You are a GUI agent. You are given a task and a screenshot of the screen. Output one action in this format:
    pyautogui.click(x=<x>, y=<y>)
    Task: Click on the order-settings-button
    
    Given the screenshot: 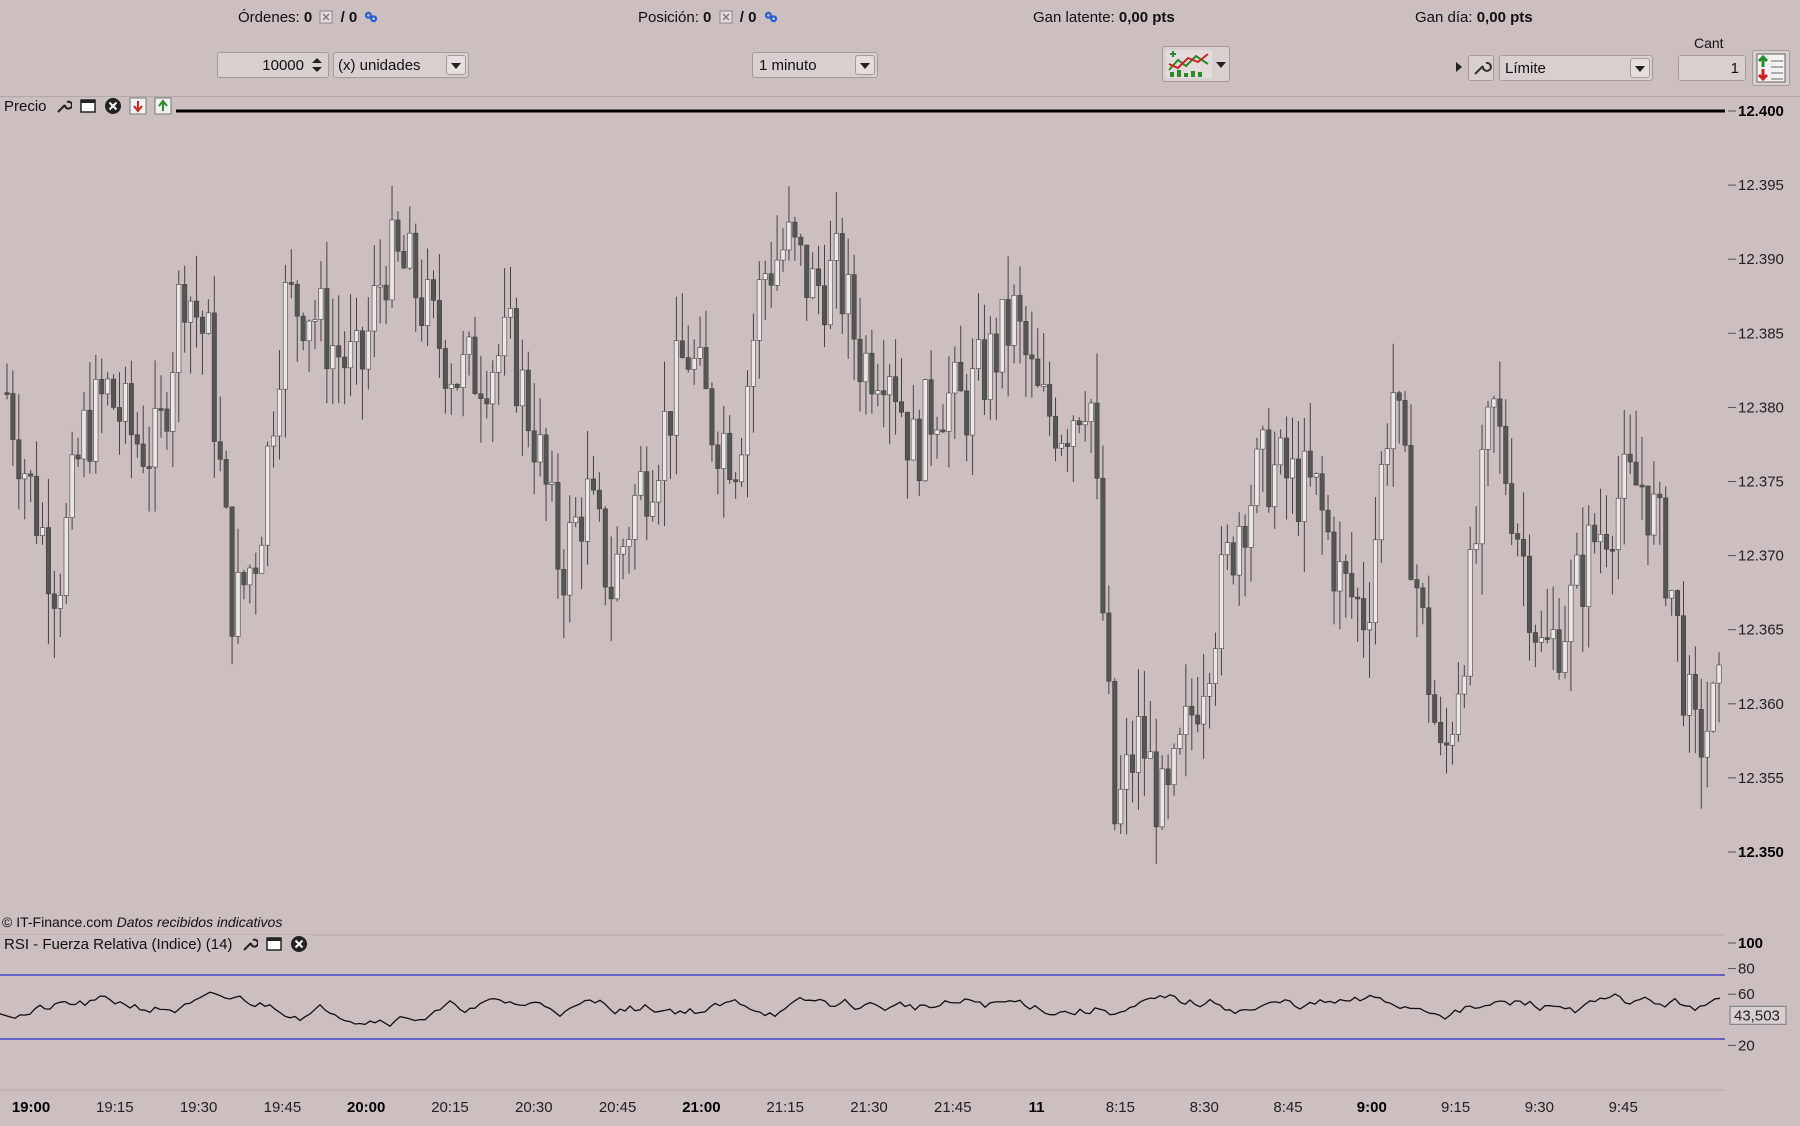 What is the action you would take?
    pyautogui.click(x=1481, y=68)
    